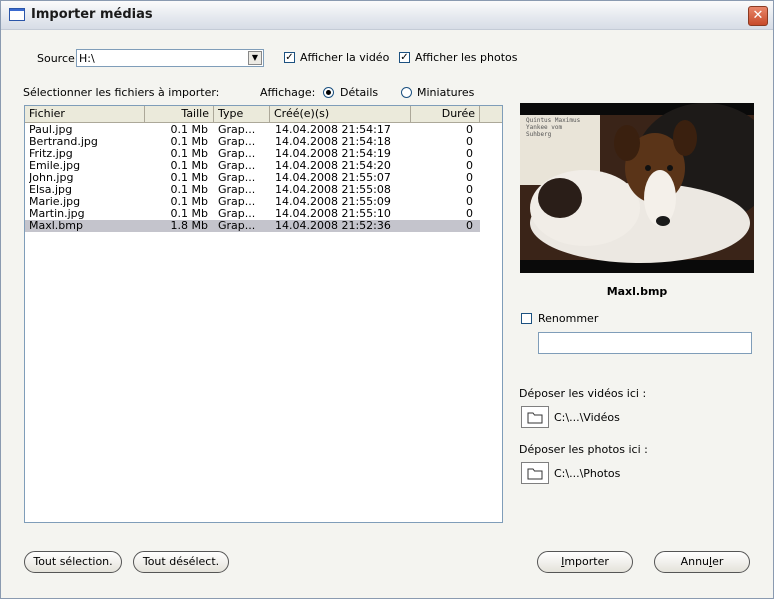 Image resolution: width=776 pixels, height=601 pixels. Describe the element at coordinates (55, 202) in the screenshot. I see `cell-name: Marie.jpg` at that location.